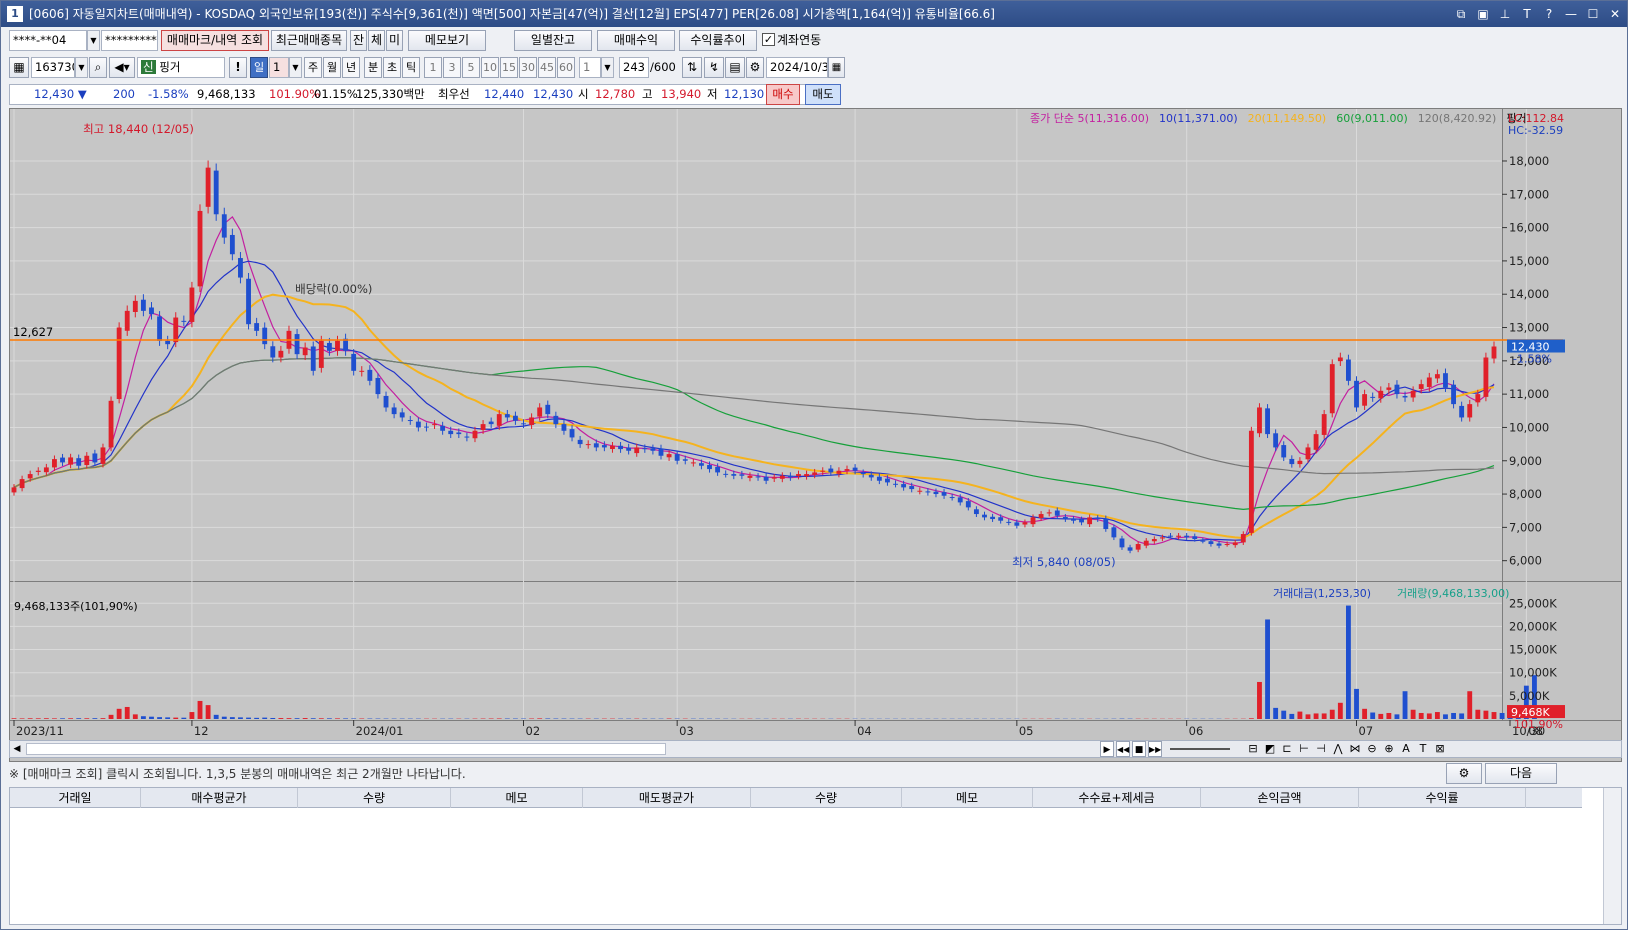  What do you see at coordinates (1461, 14) in the screenshot?
I see `link-icon: ⧉` at bounding box center [1461, 14].